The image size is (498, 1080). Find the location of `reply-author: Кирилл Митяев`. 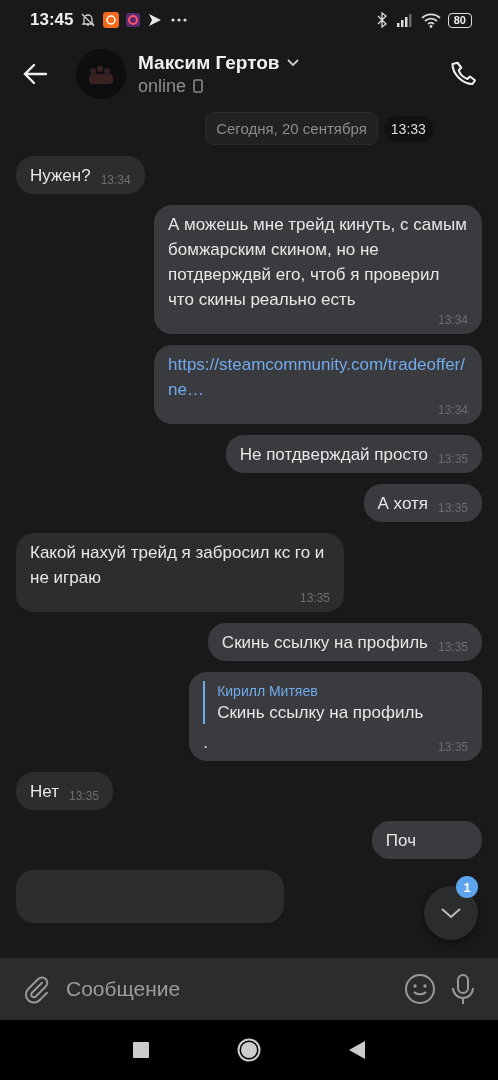

reply-author: Кирилл Митяев is located at coordinates (268, 691).